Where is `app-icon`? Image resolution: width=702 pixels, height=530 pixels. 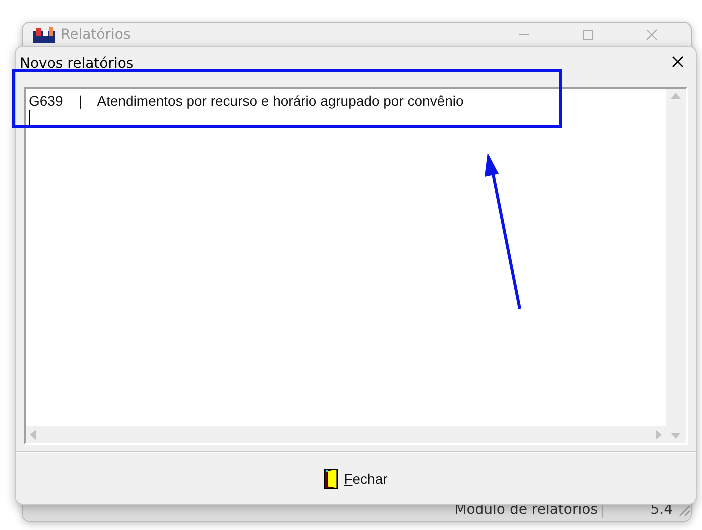
app-icon is located at coordinates (44, 35).